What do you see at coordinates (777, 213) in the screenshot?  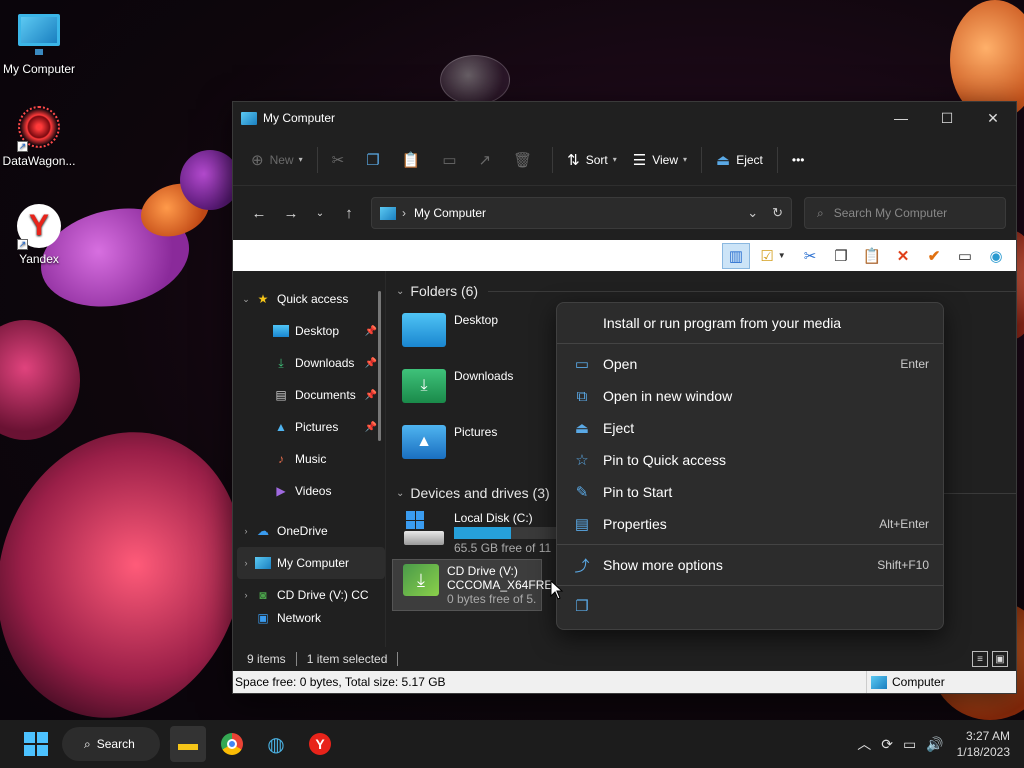 I see `refresh-icon: ↻` at bounding box center [777, 213].